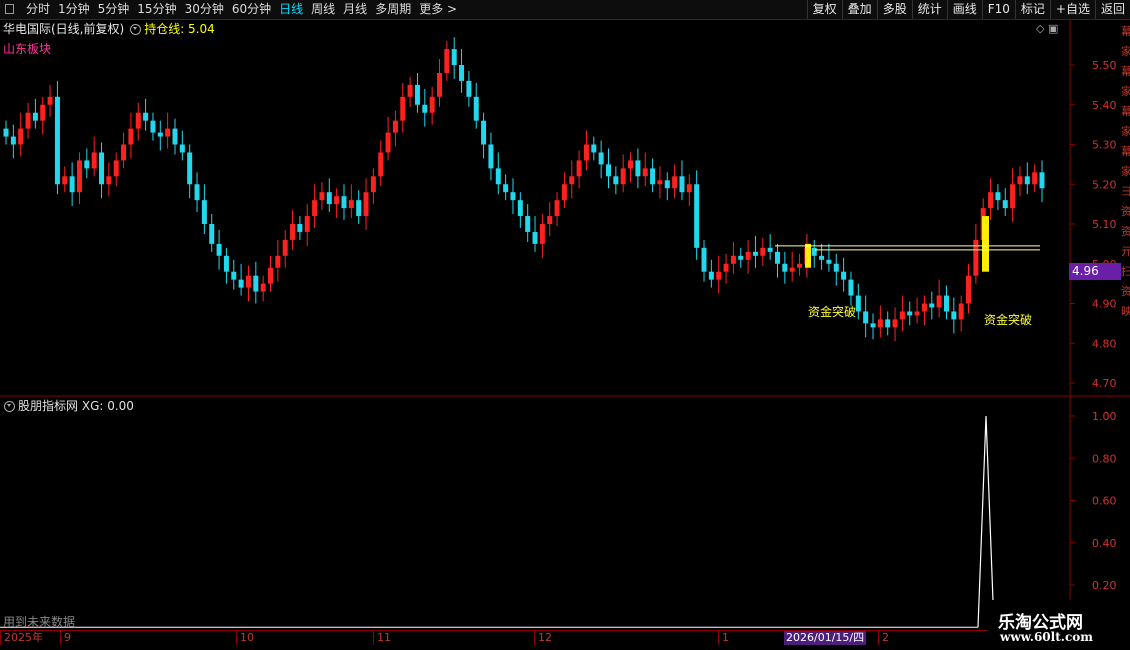  What do you see at coordinates (323, 9) in the screenshot?
I see `tab-weekly: 周线` at bounding box center [323, 9].